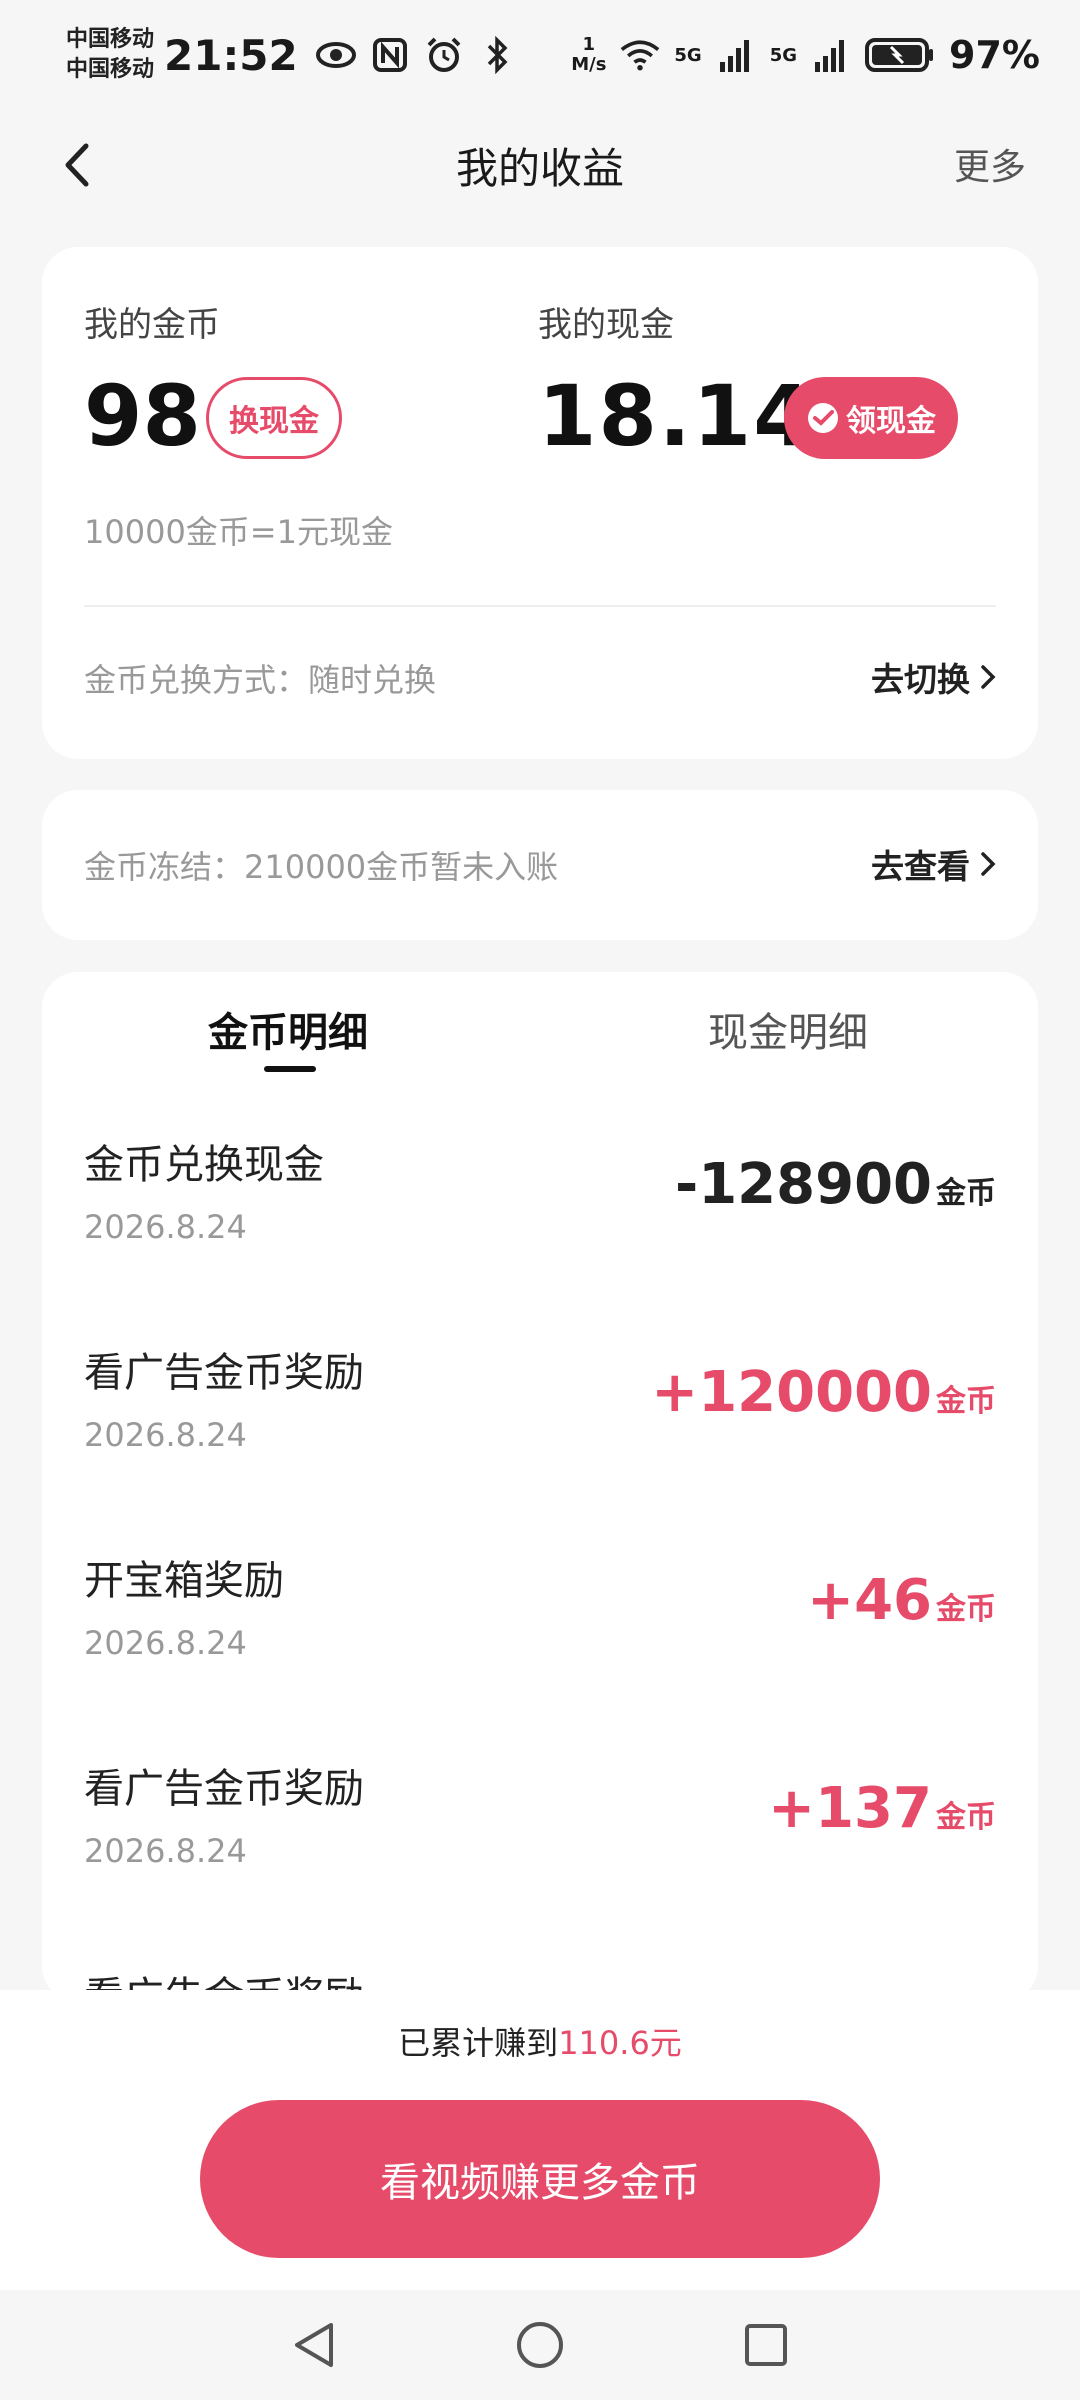 The image size is (1080, 2400). I want to click on transaction-amount: +120000 金币, so click(823, 1392).